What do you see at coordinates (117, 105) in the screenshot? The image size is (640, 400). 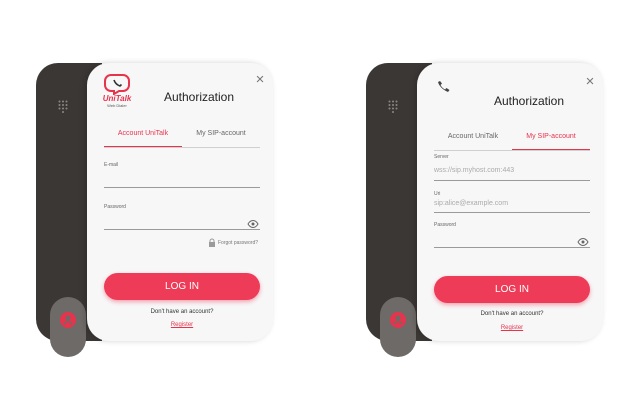 I see `brand-sub: Web Dialer` at bounding box center [117, 105].